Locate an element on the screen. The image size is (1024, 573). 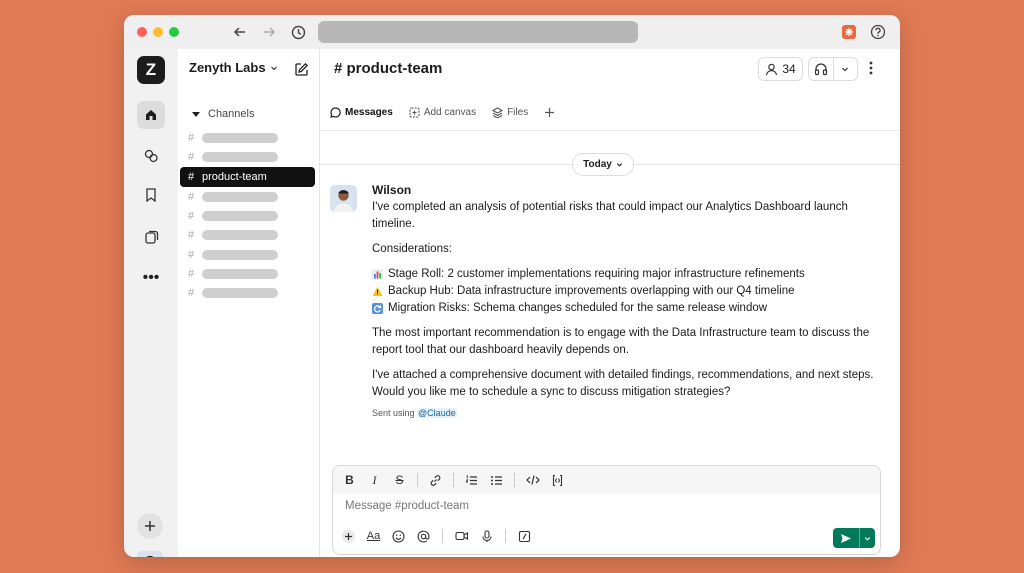
user-avatar is located at coordinates (150, 554).